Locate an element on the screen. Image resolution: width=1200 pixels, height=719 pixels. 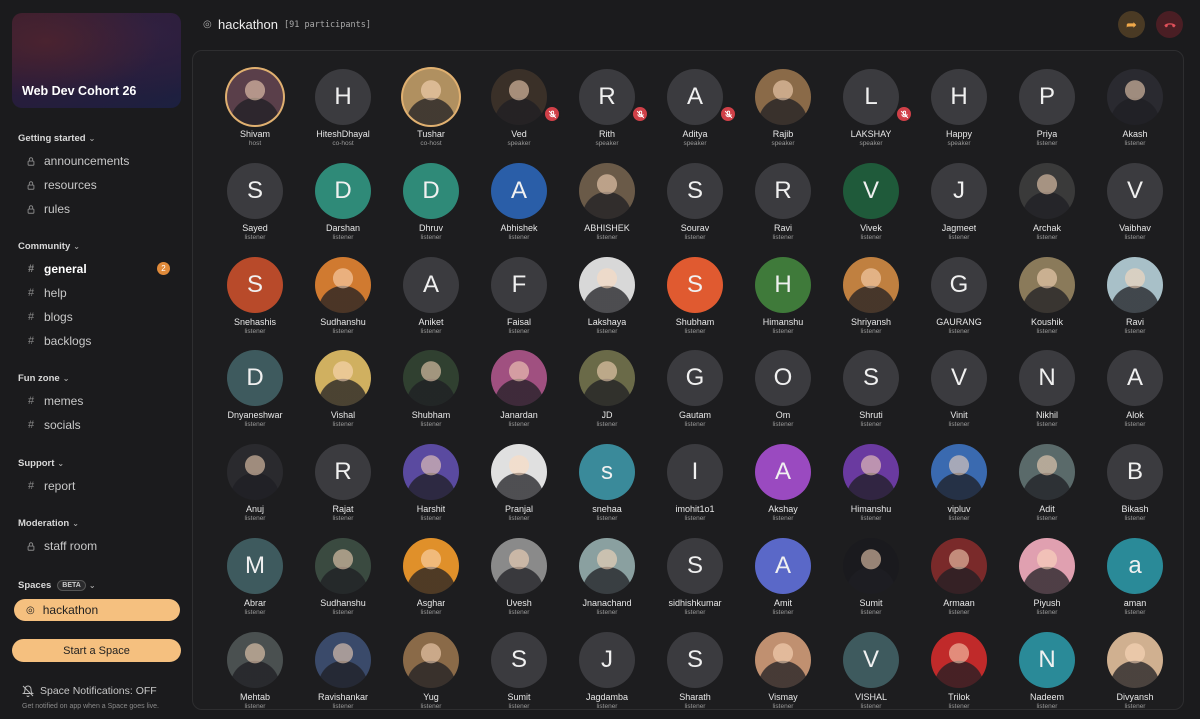
participant-tile: Shriyansh listener is located at coordinates (871, 303).